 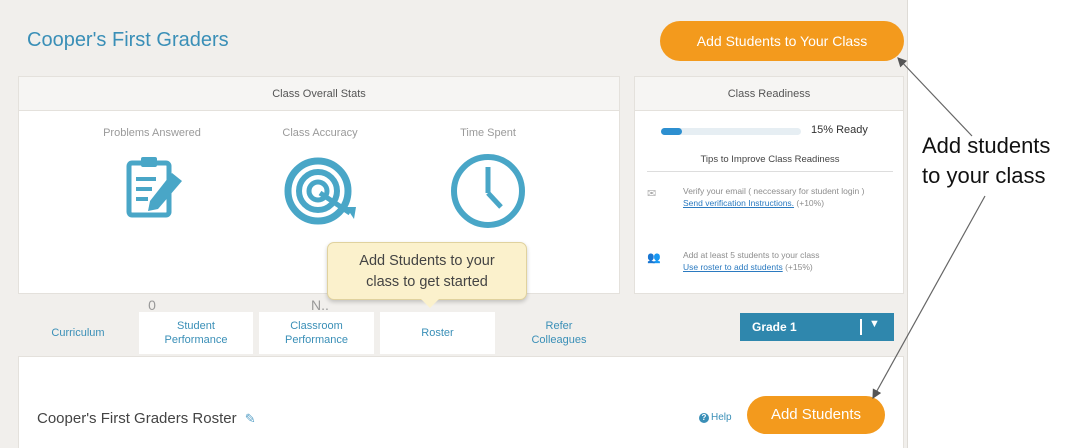 I want to click on add-students-to-class-button: Add Students to Your Class, so click(x=782, y=41).